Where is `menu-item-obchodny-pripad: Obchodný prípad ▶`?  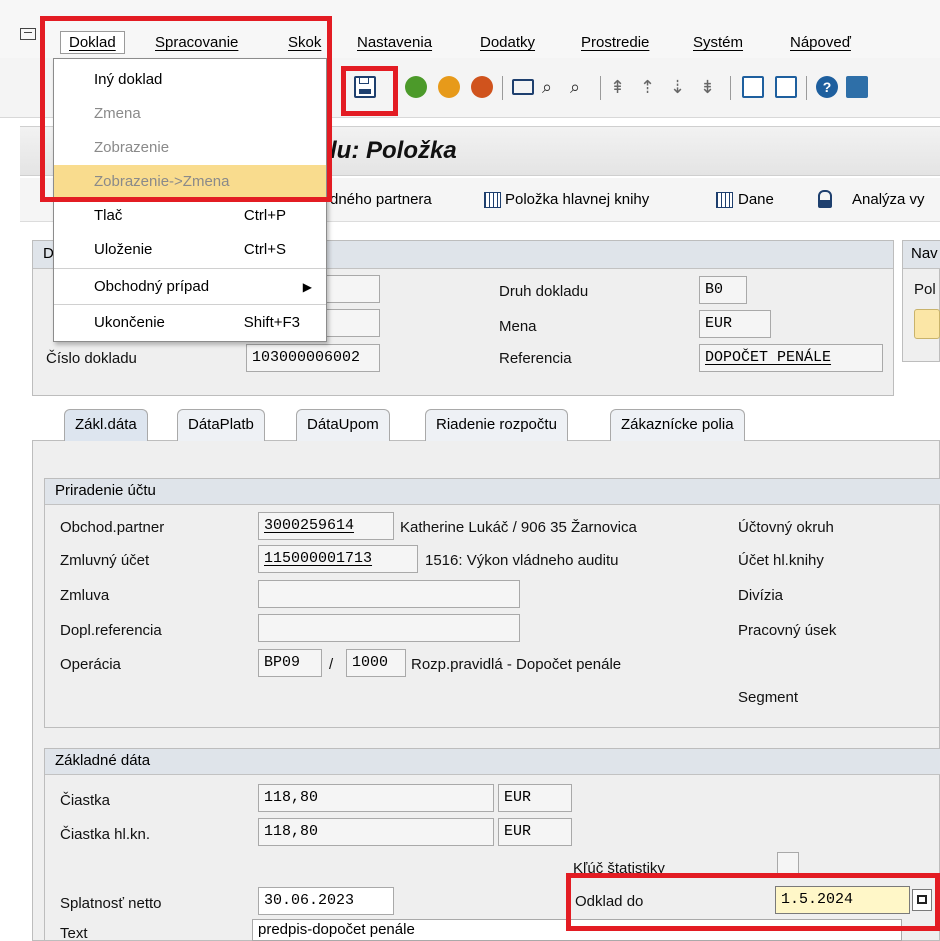
menu-item-obchodny-pripad: Obchodný prípad ▶ is located at coordinates (190, 287).